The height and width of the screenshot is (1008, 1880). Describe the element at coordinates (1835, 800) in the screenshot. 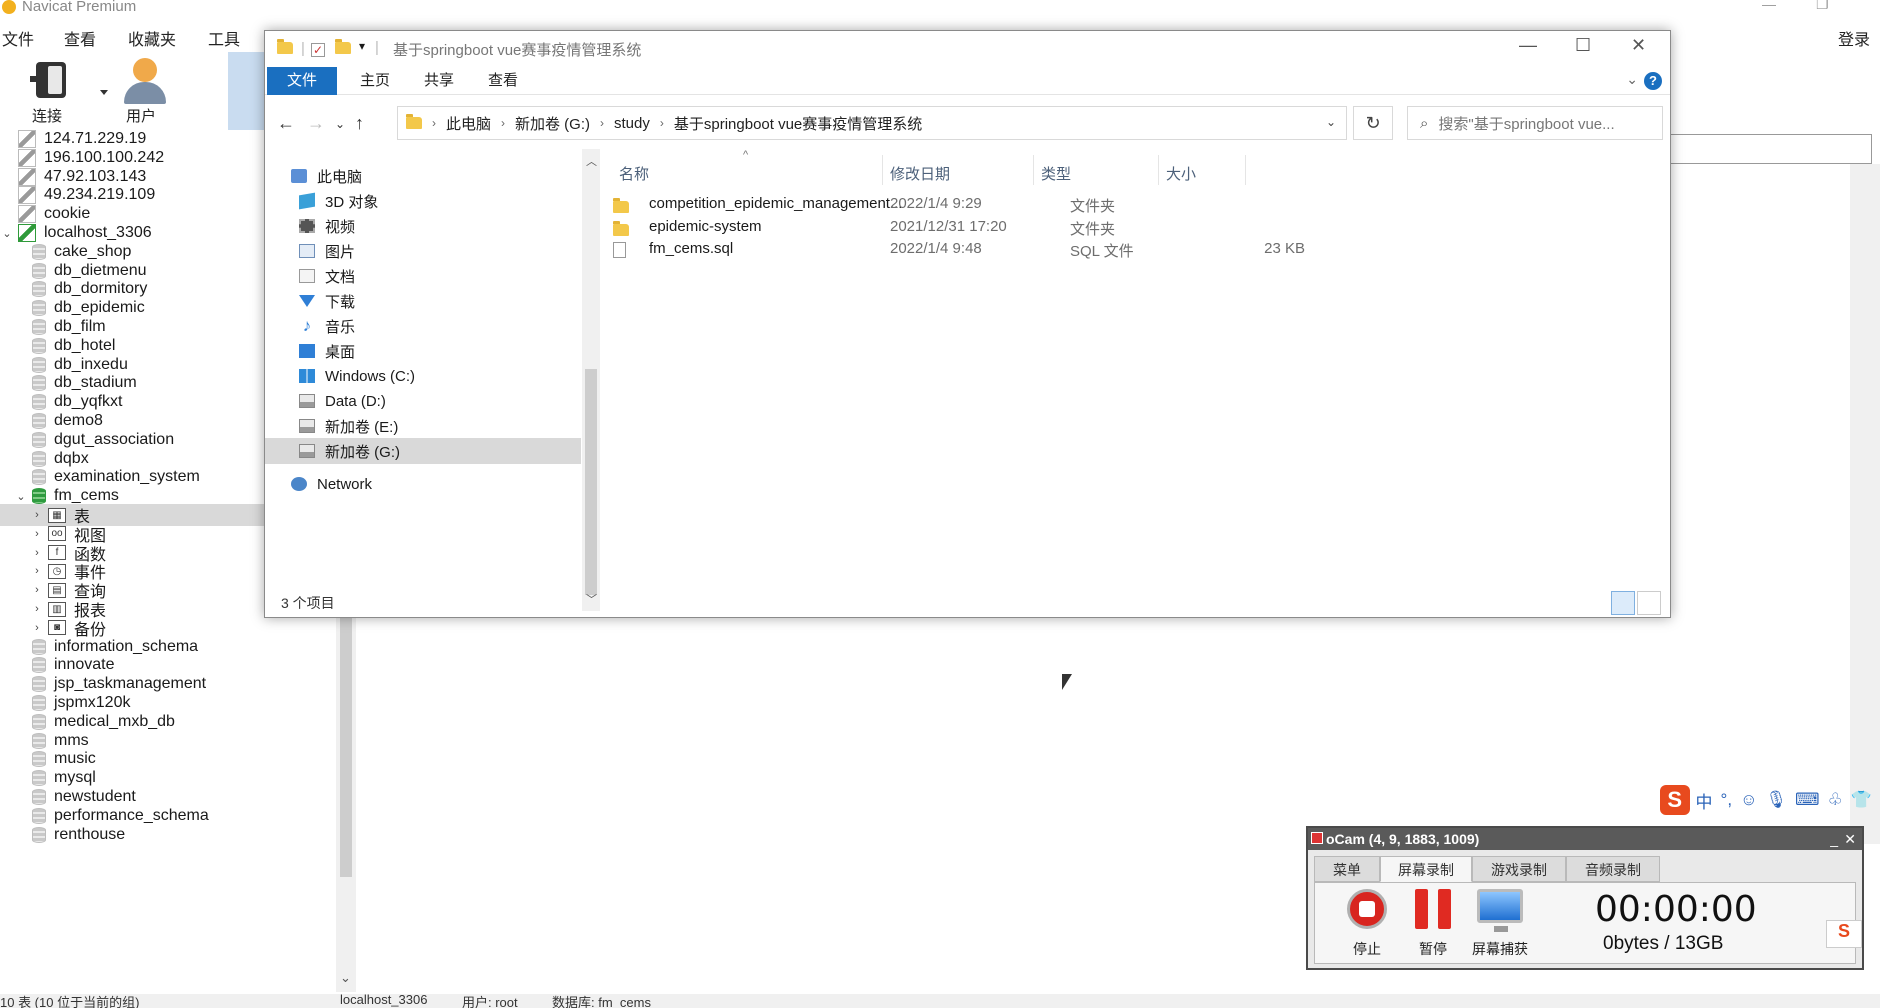

I see `skin-icon: ♧` at that location.